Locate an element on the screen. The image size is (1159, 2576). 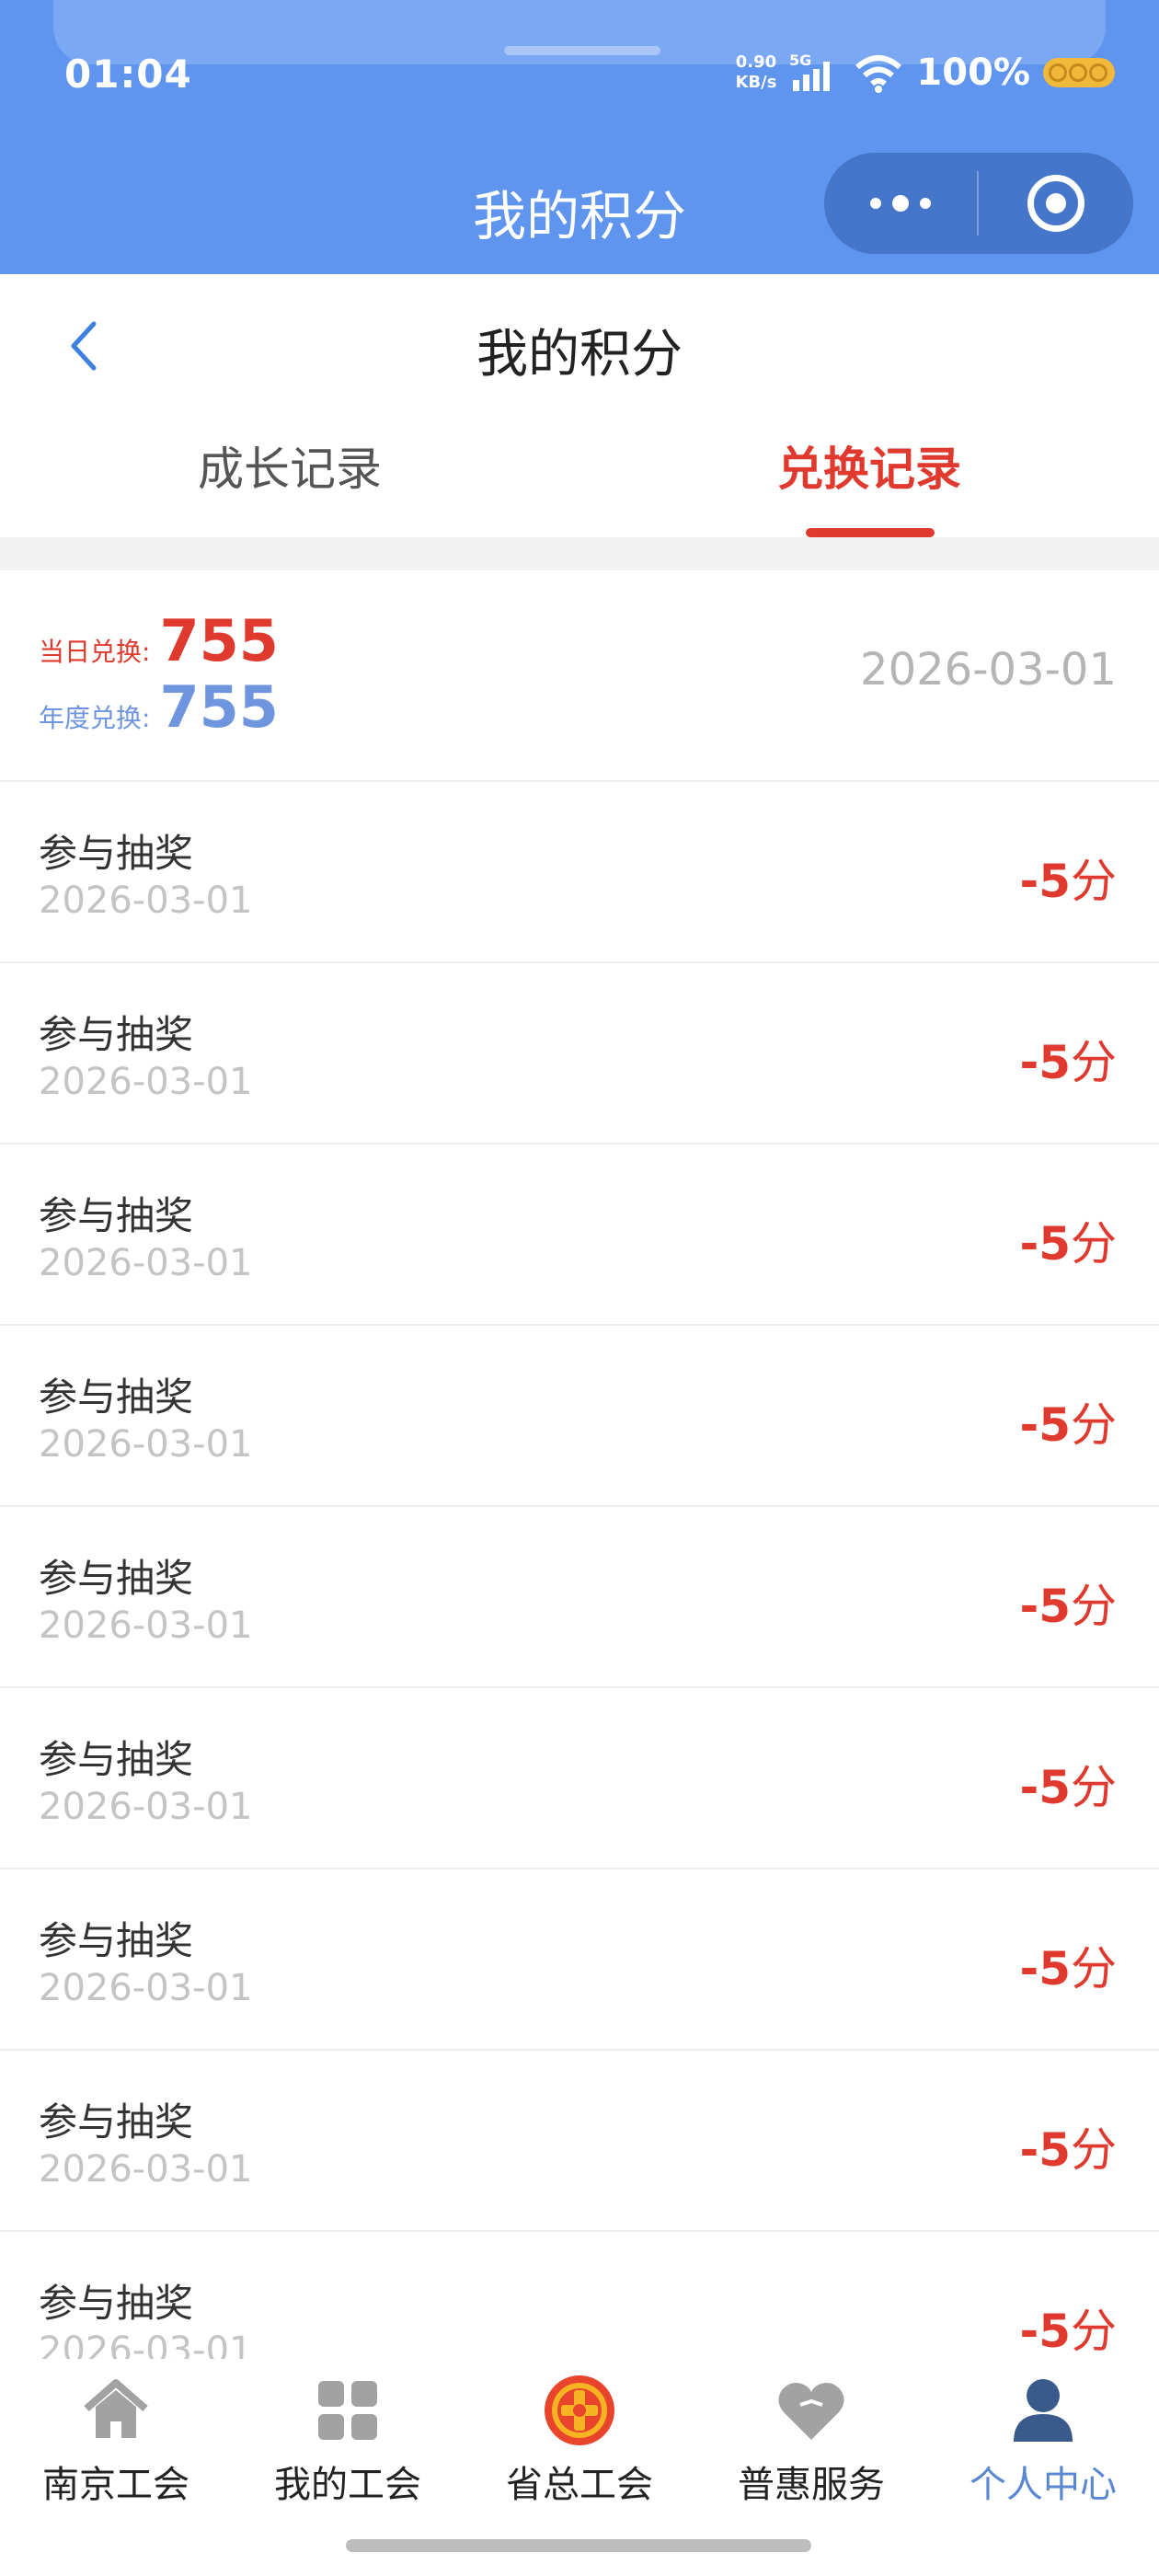
daily-exchange-label: 当日兑换: is located at coordinates (95, 652).